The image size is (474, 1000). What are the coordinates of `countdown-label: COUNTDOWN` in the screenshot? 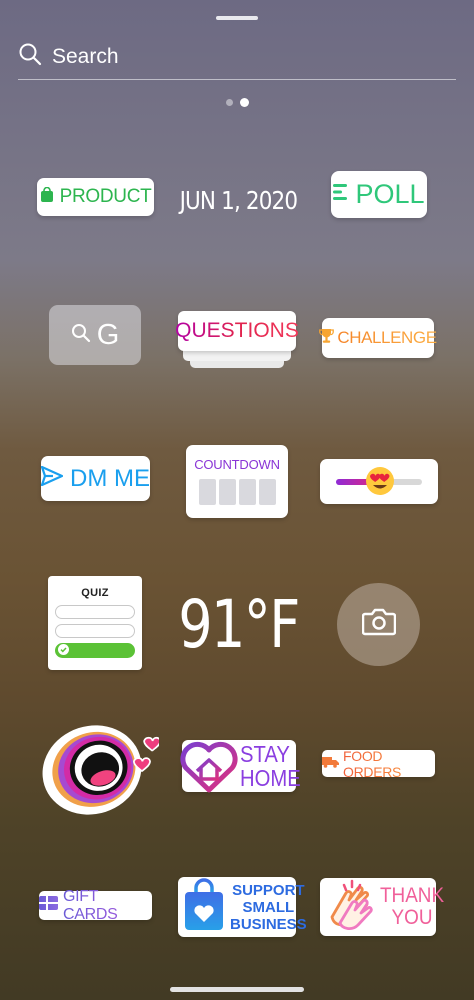 It's located at (237, 464).